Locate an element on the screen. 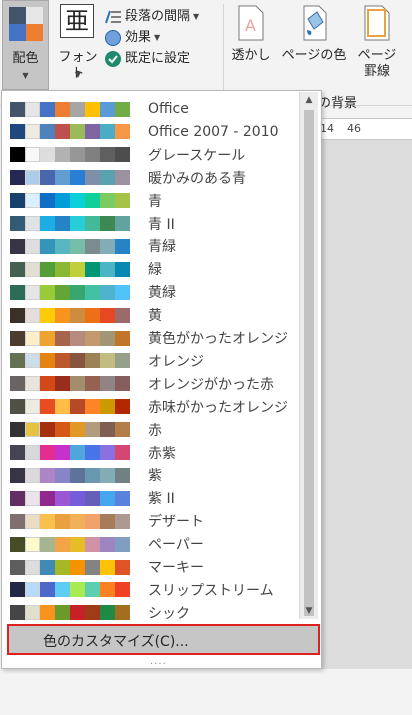 Image resolution: width=412 pixels, height=715 pixels. watermark-button: A 透かし is located at coordinates (251, 45).